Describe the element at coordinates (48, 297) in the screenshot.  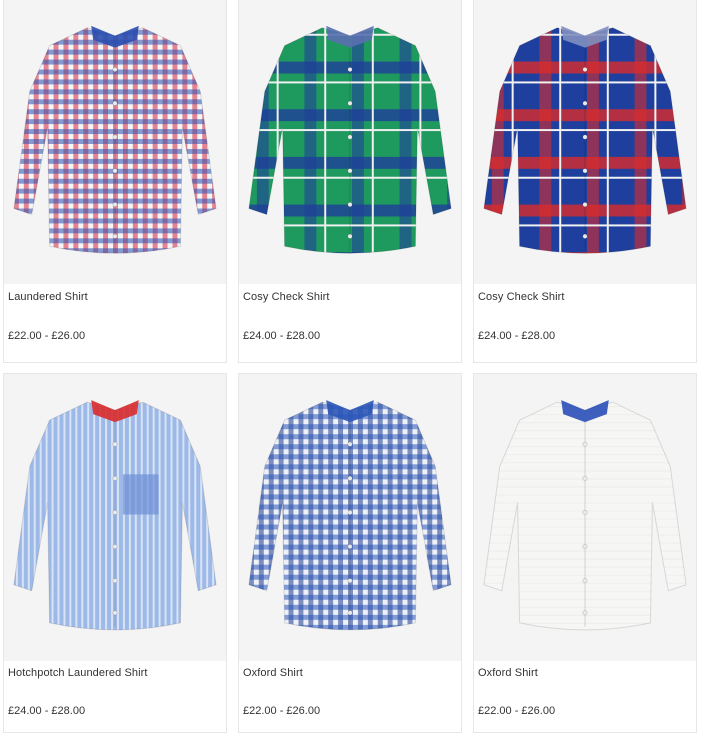
I see `product-name: Laundered Shirt` at that location.